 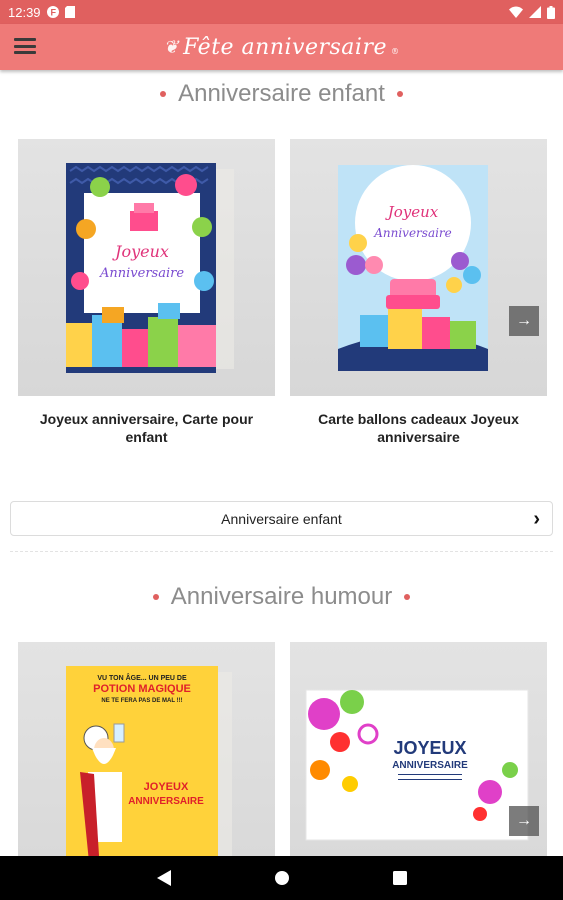 I want to click on see-more-label: Anniversaire enfant, so click(x=281, y=518).